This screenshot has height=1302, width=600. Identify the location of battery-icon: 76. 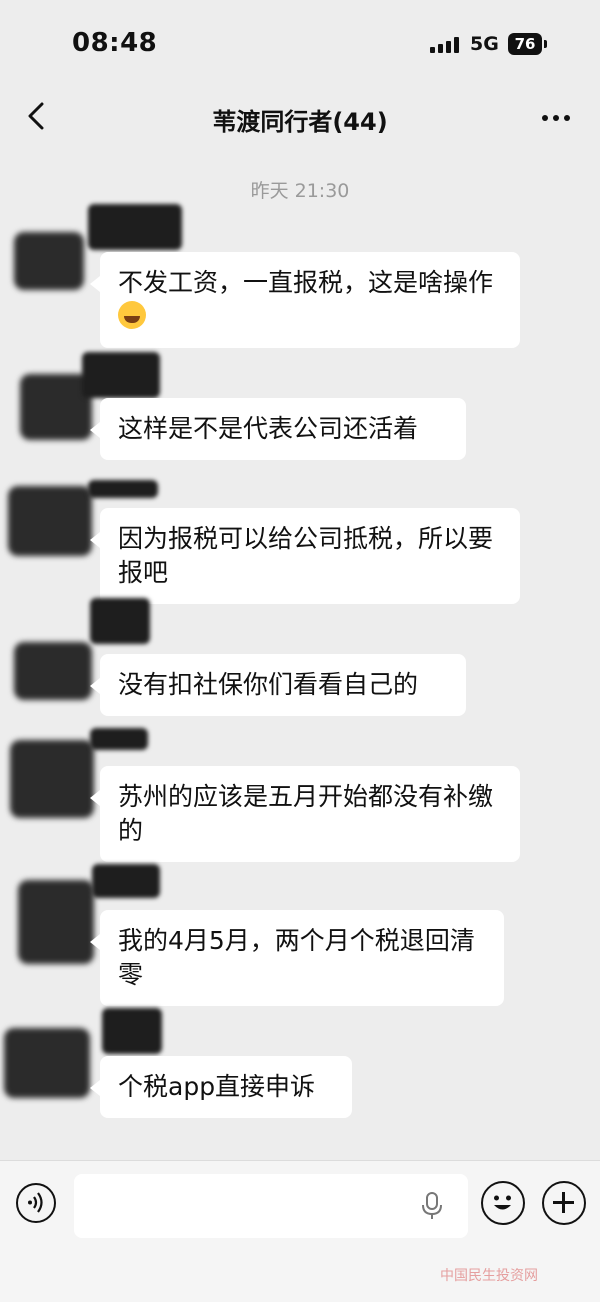
(525, 44).